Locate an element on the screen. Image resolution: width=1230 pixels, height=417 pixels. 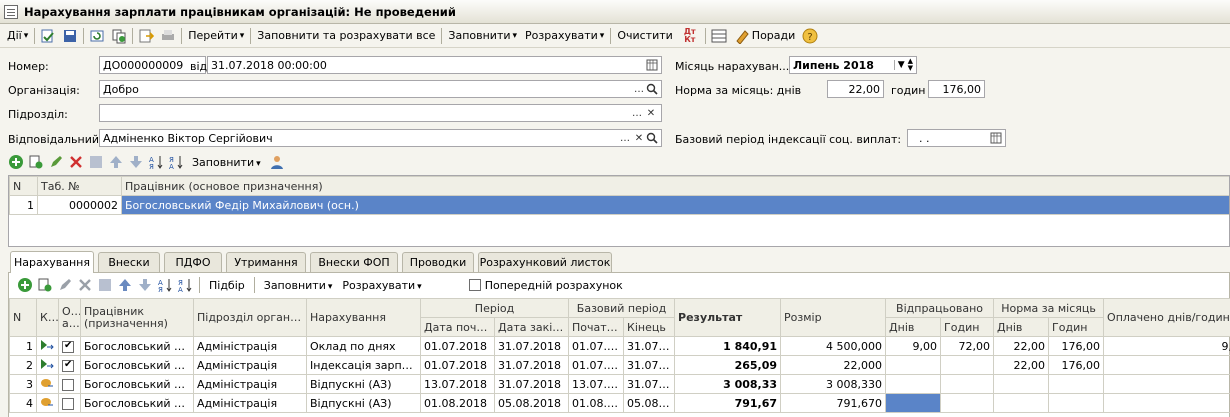
accrual-type-icon is located at coordinates (47, 365).